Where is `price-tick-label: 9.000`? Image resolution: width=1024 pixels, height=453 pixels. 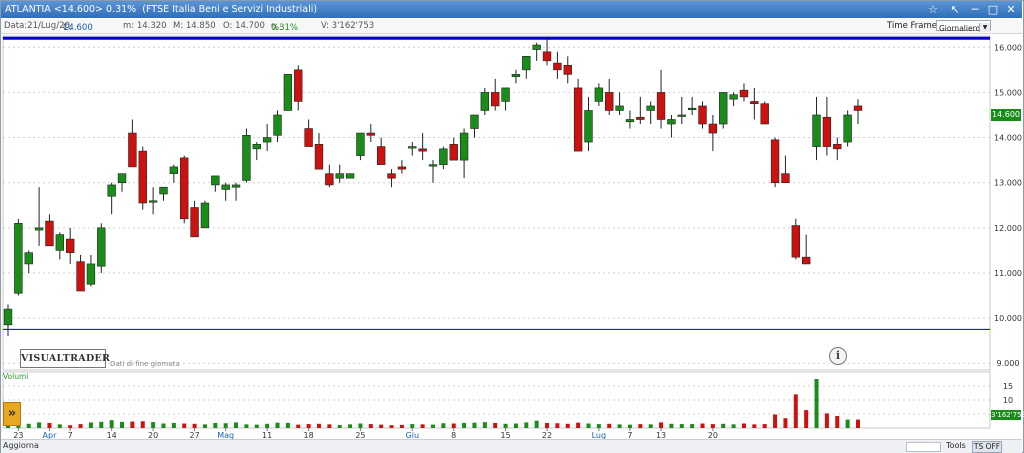 price-tick-label: 9.000 is located at coordinates (1008, 363).